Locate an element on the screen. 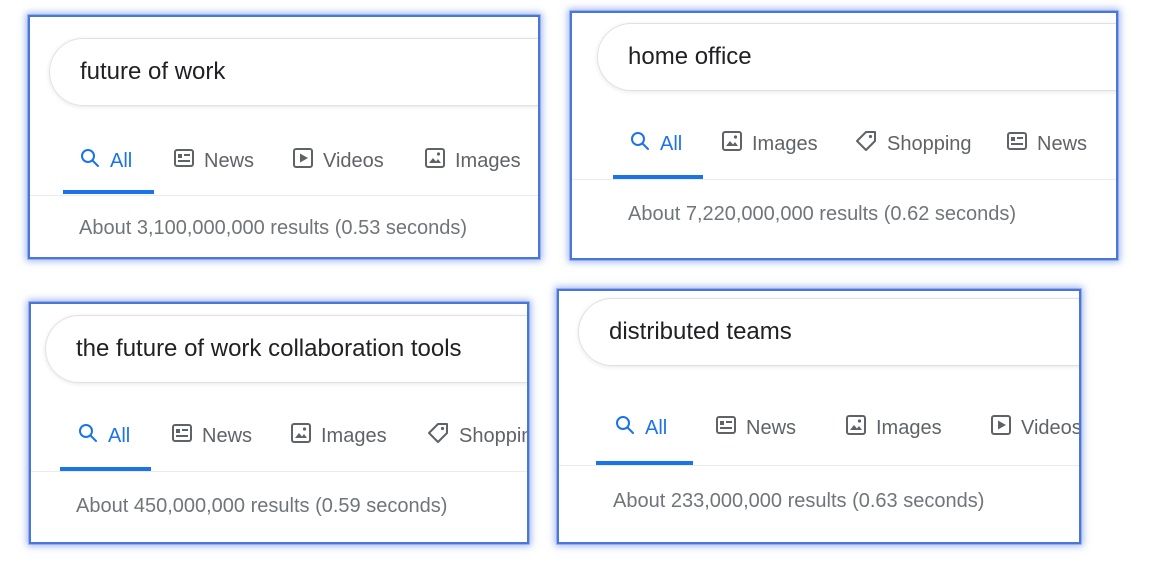  search-query: the future of work collaboration tools is located at coordinates (269, 349).